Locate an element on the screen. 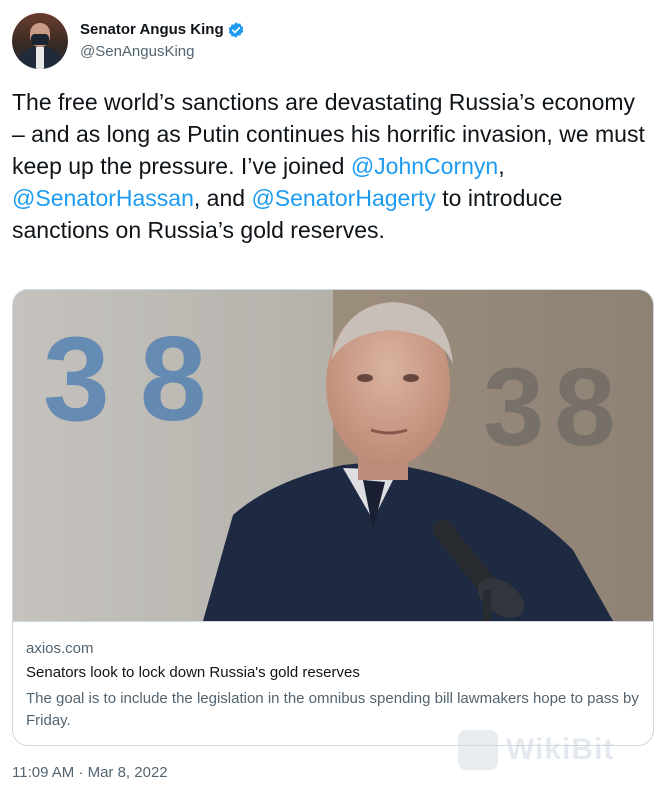  author-avatar is located at coordinates (40, 41).